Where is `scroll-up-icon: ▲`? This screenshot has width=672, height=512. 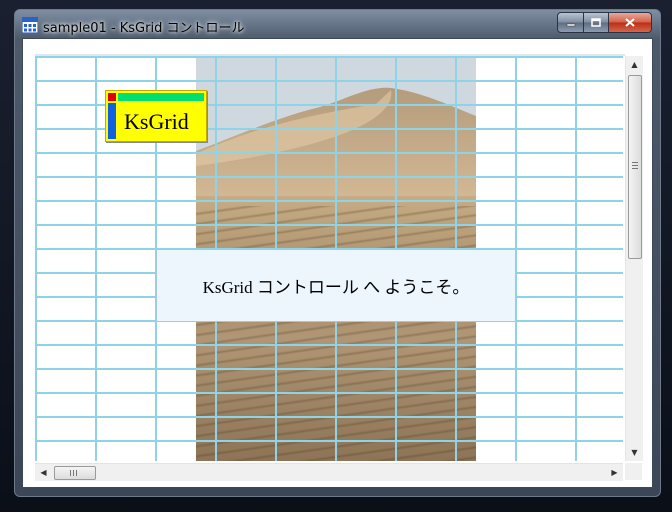
scroll-up-icon: ▲ is located at coordinates (634, 64).